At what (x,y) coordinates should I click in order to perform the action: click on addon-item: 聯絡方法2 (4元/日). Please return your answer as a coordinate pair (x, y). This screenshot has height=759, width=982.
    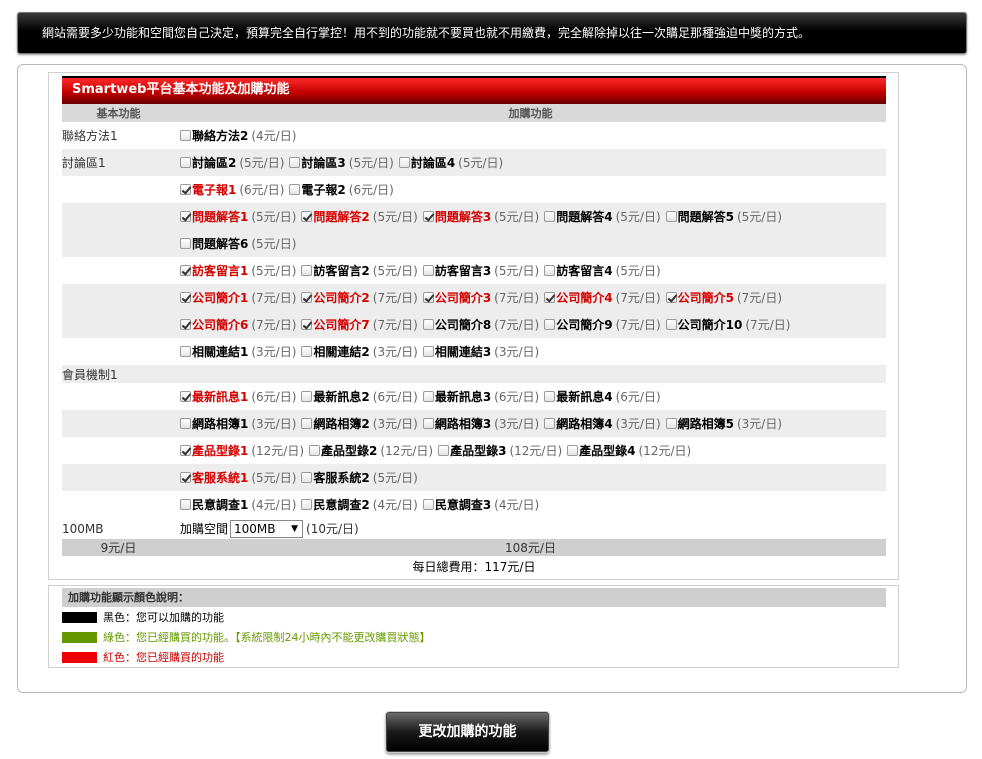
    Looking at the image, I should click on (238, 135).